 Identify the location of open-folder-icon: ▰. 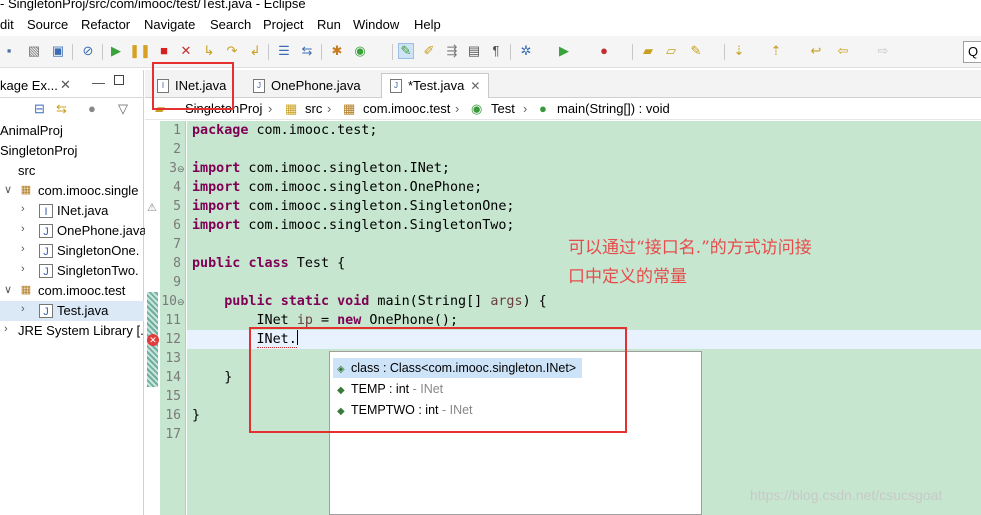
(648, 51).